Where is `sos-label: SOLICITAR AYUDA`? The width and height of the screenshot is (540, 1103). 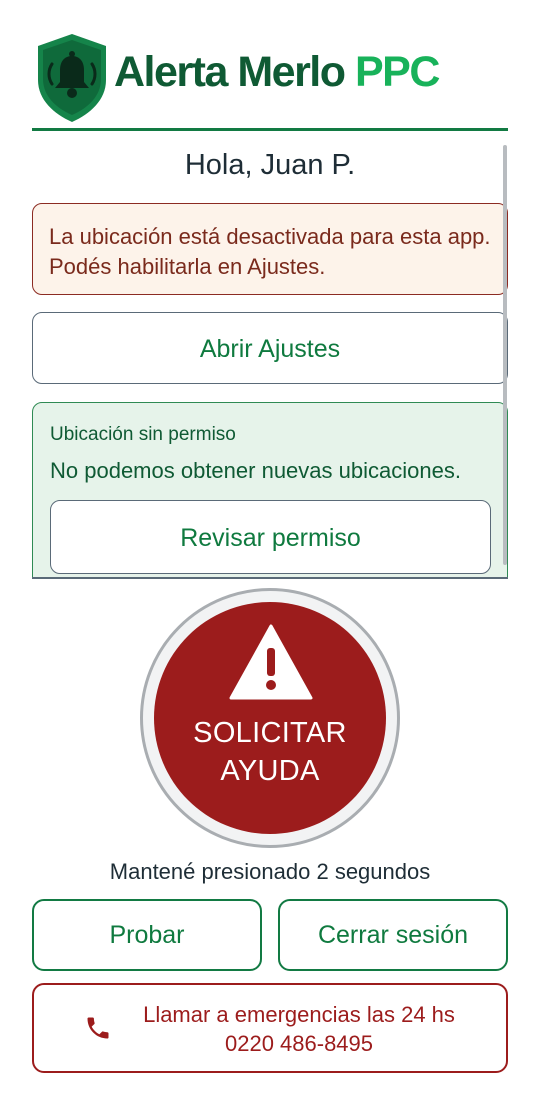
sos-label: SOLICITAR AYUDA is located at coordinates (270, 752).